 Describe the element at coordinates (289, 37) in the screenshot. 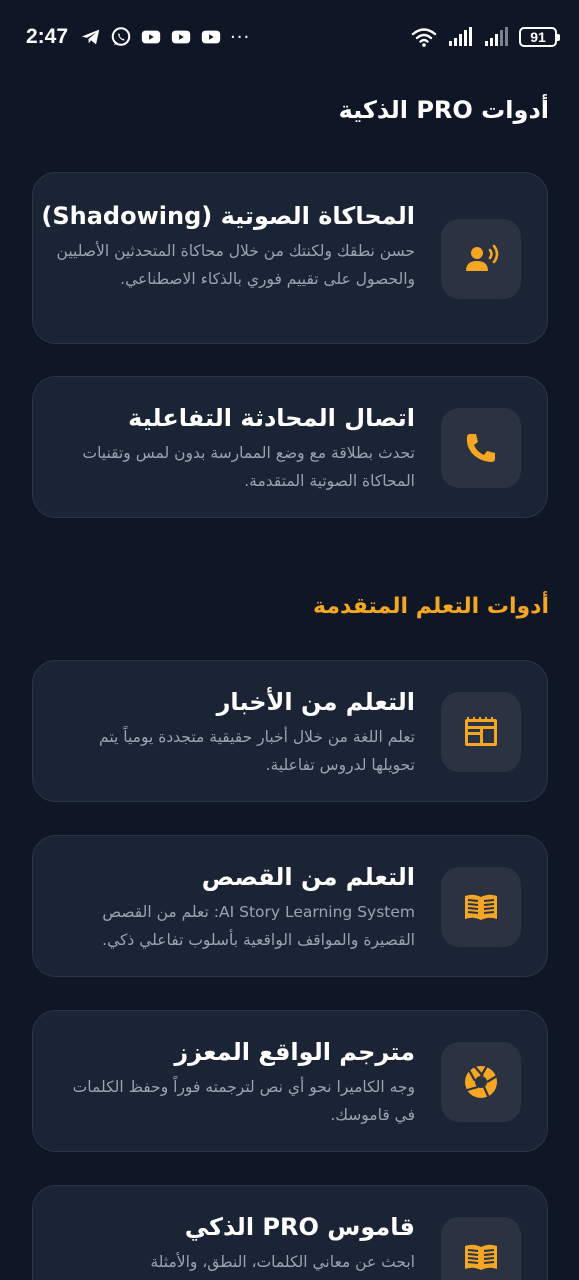

I see `status-bar: 2:47 ··· 91` at that location.